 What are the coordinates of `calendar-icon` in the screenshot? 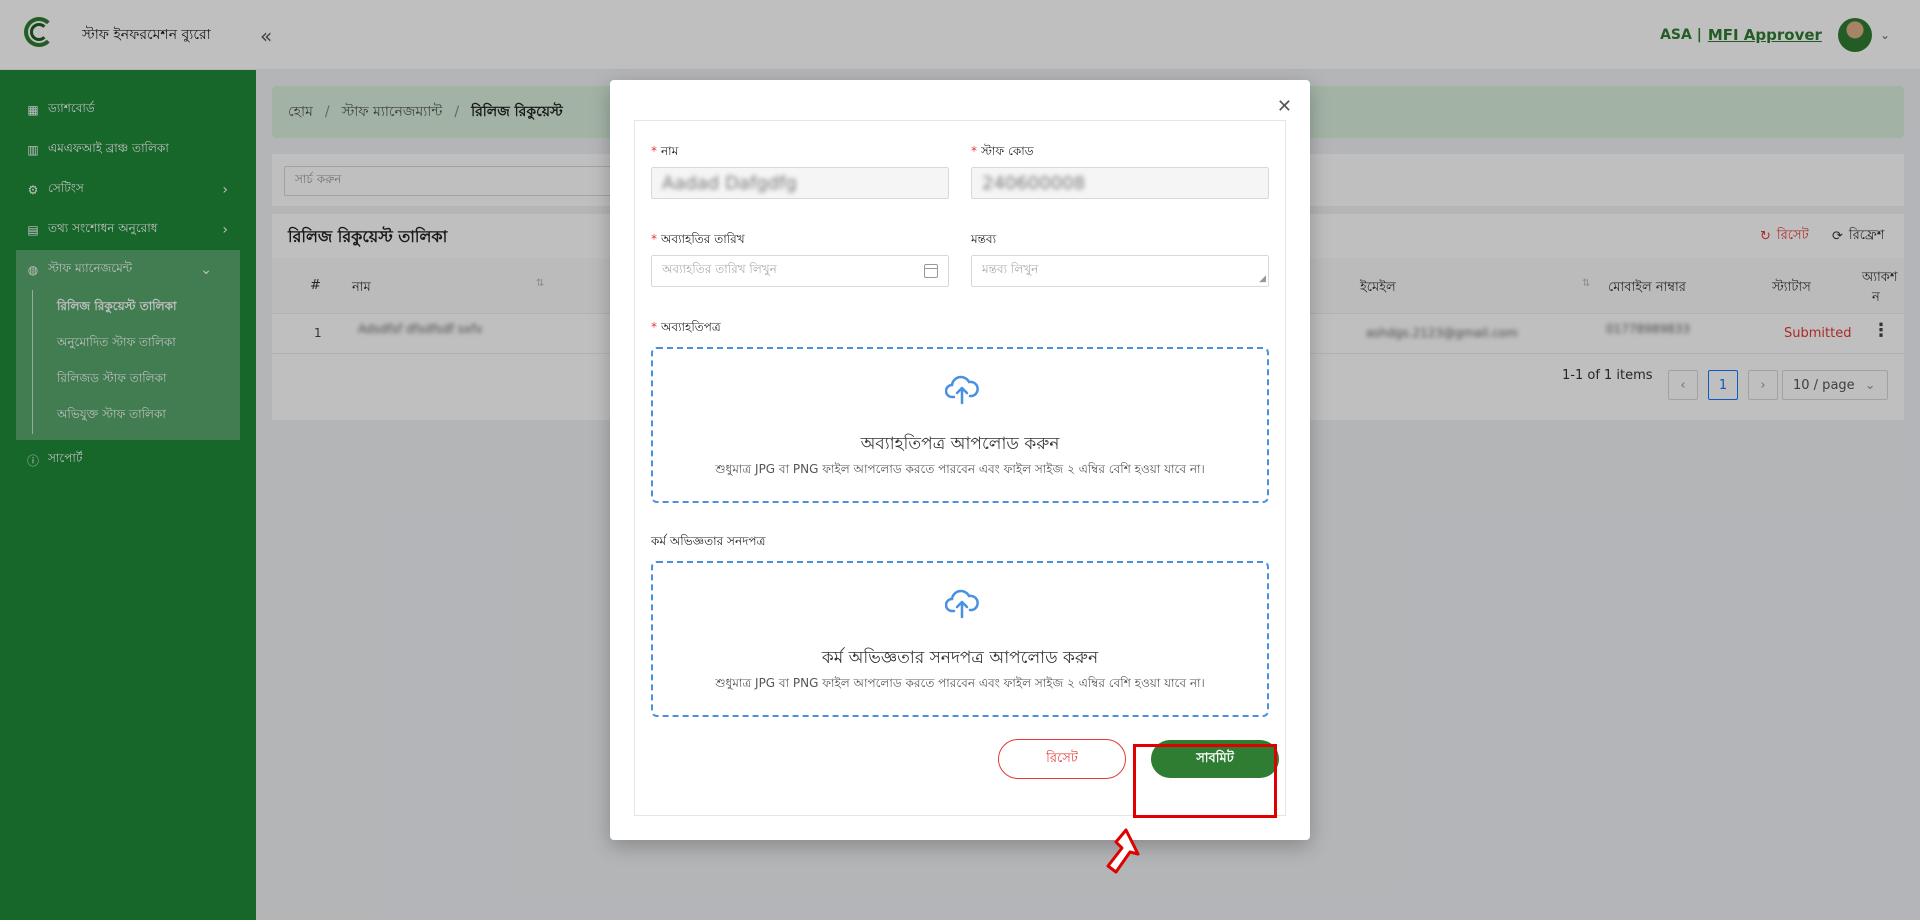 It's located at (931, 271).